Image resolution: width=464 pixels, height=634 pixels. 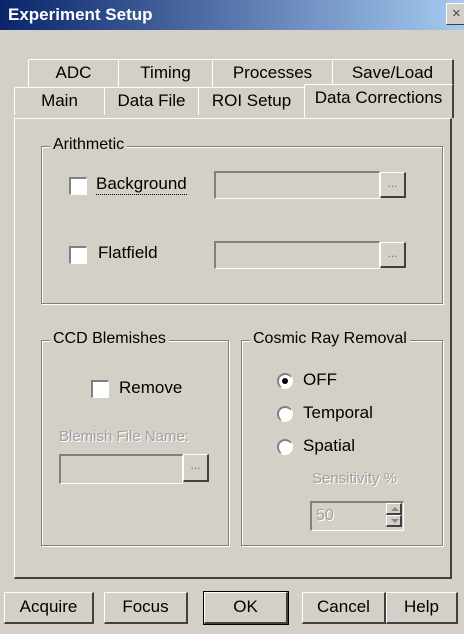 I want to click on radio-off-label: OFF, so click(x=320, y=379).